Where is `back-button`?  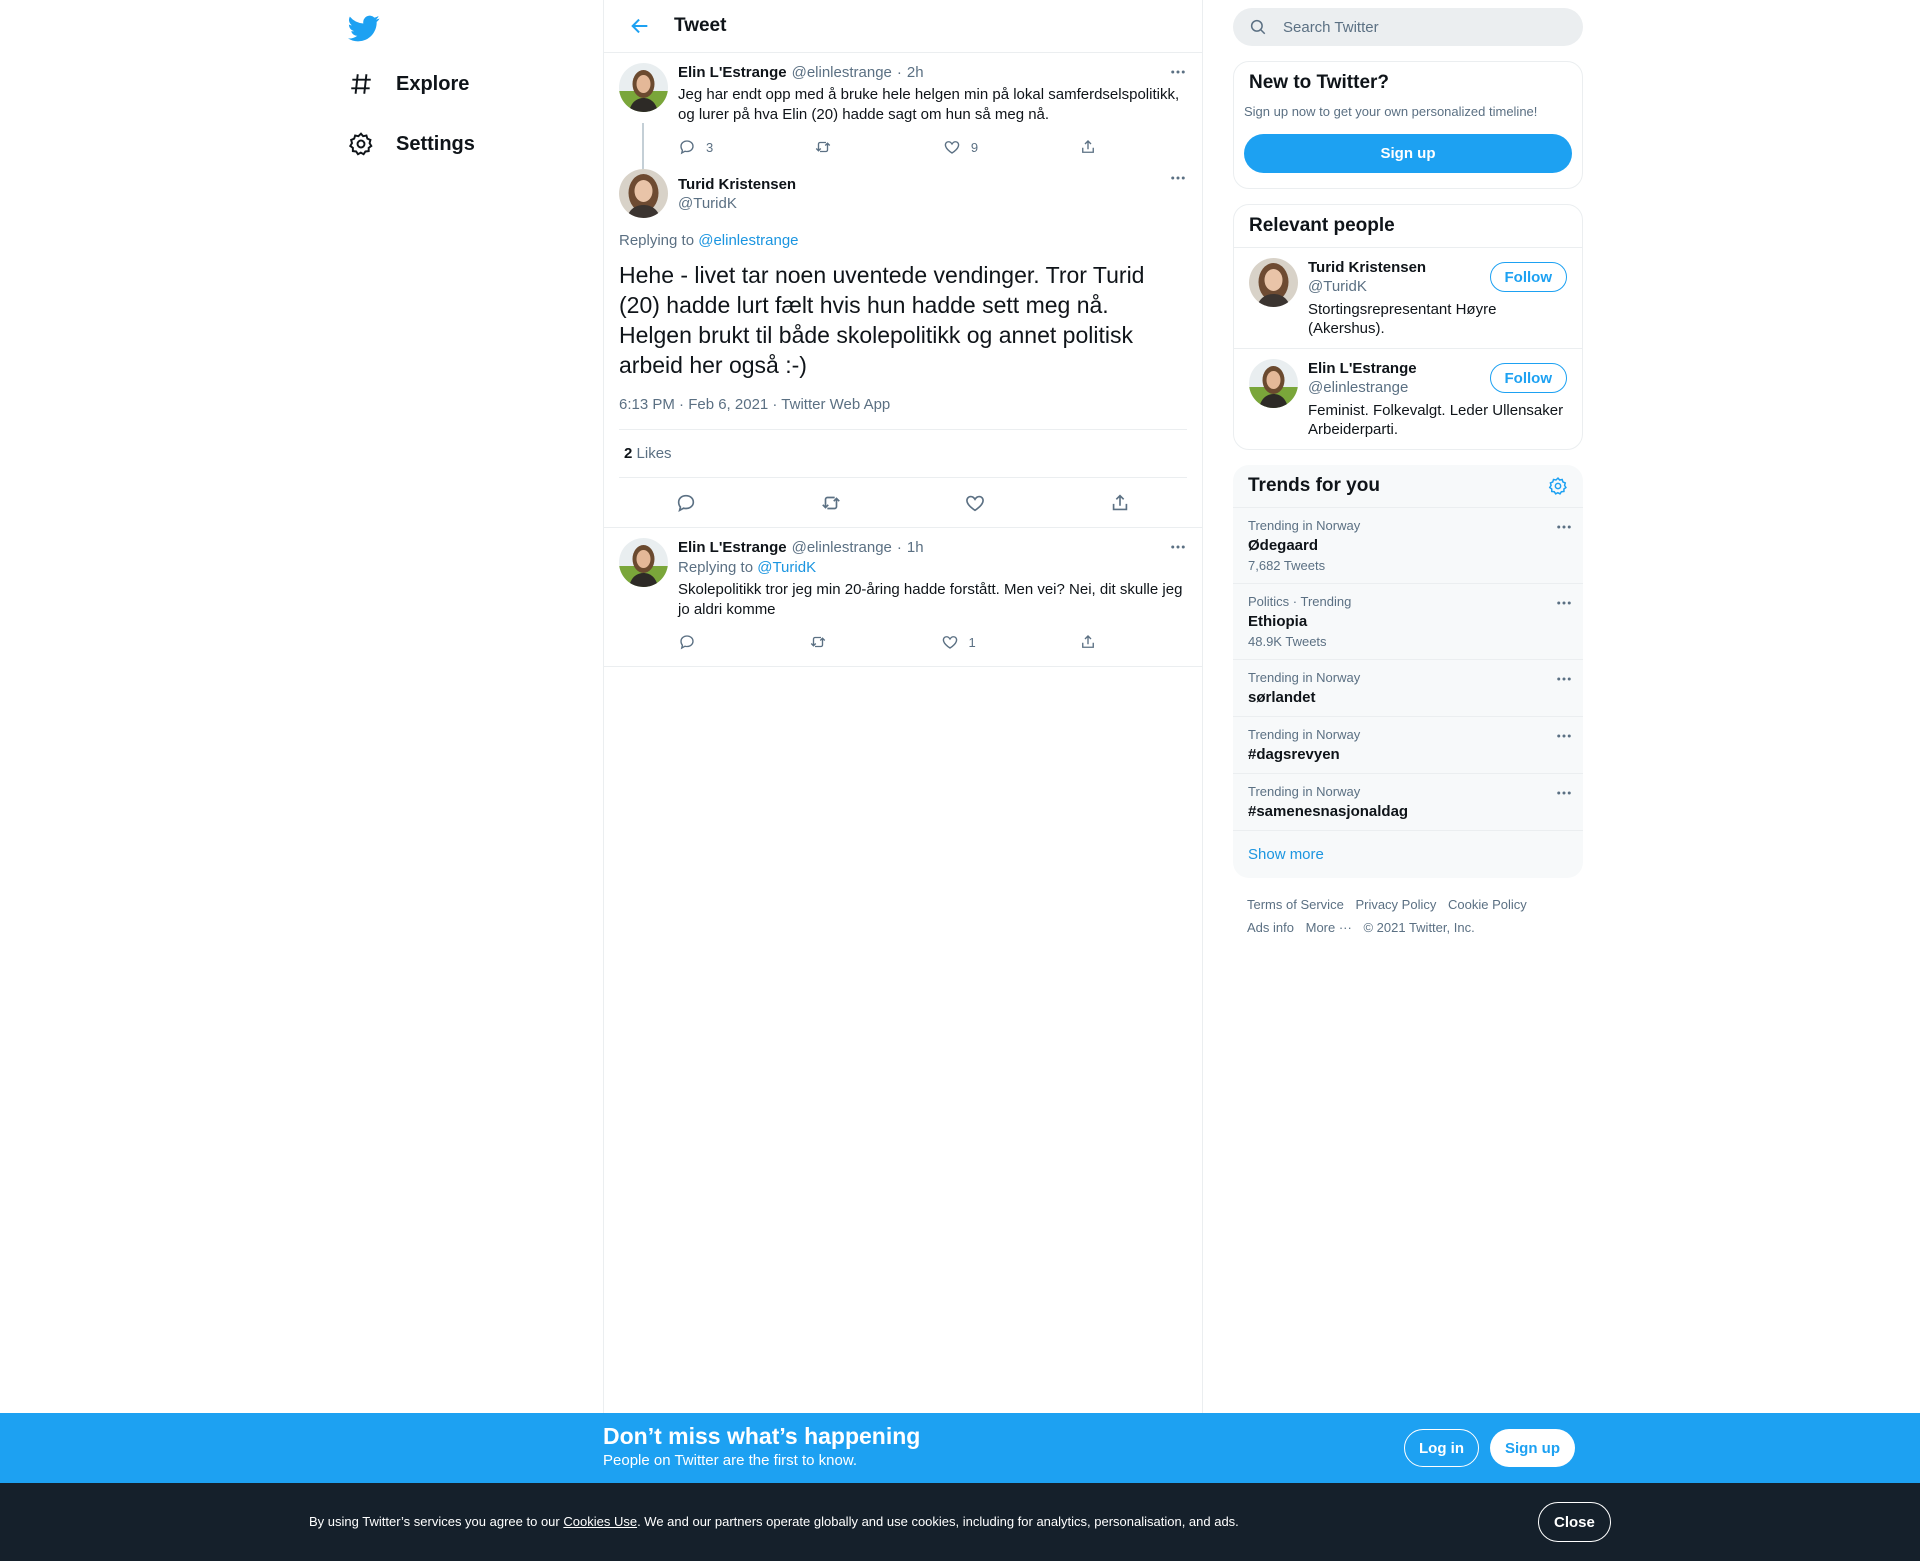 back-button is located at coordinates (640, 26).